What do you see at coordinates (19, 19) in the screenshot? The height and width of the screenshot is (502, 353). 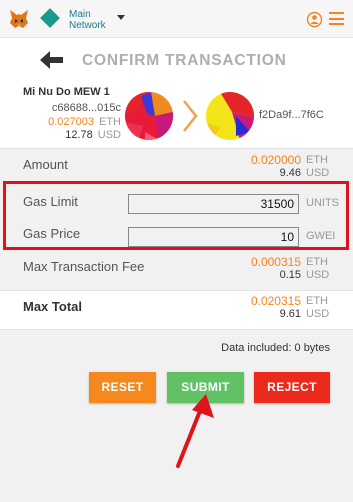 I see `metamask-fox-icon` at bounding box center [19, 19].